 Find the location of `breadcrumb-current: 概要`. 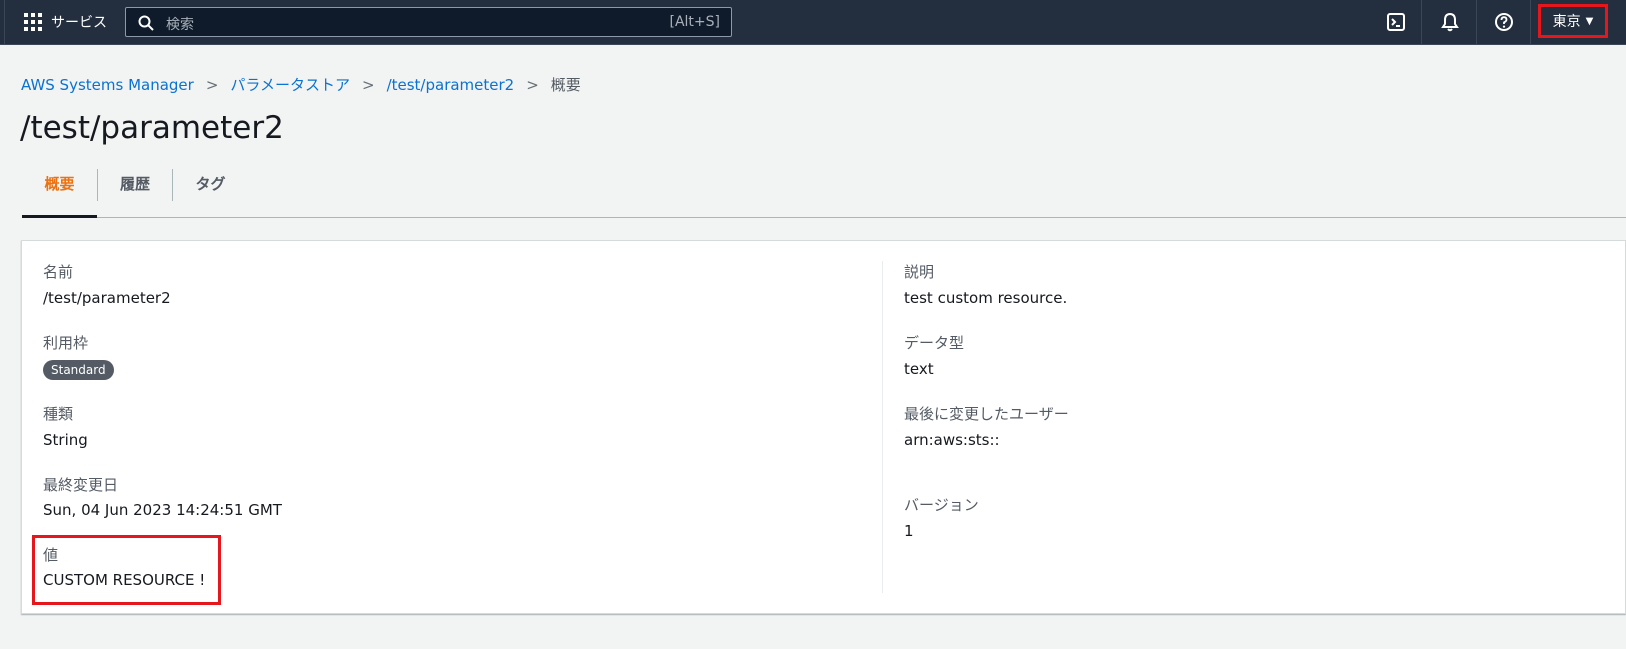

breadcrumb-current: 概要 is located at coordinates (565, 85).